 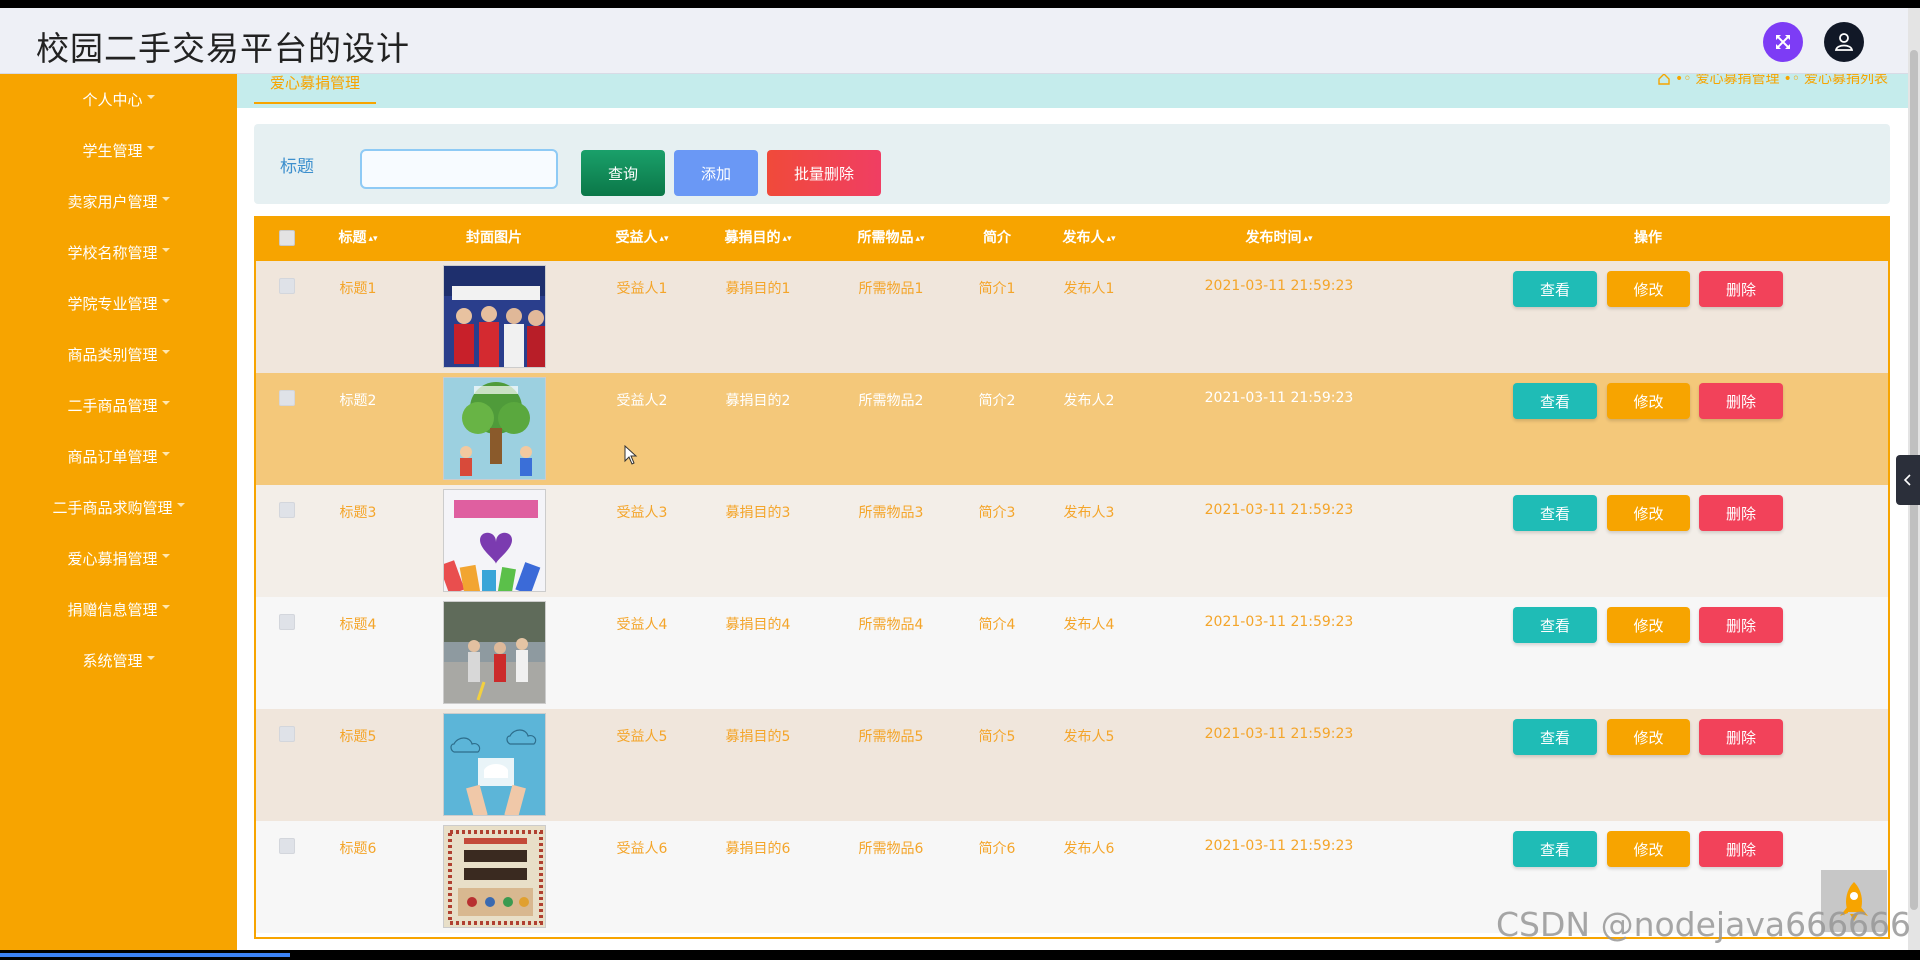 I want to click on fullscreen-button, so click(x=1783, y=42).